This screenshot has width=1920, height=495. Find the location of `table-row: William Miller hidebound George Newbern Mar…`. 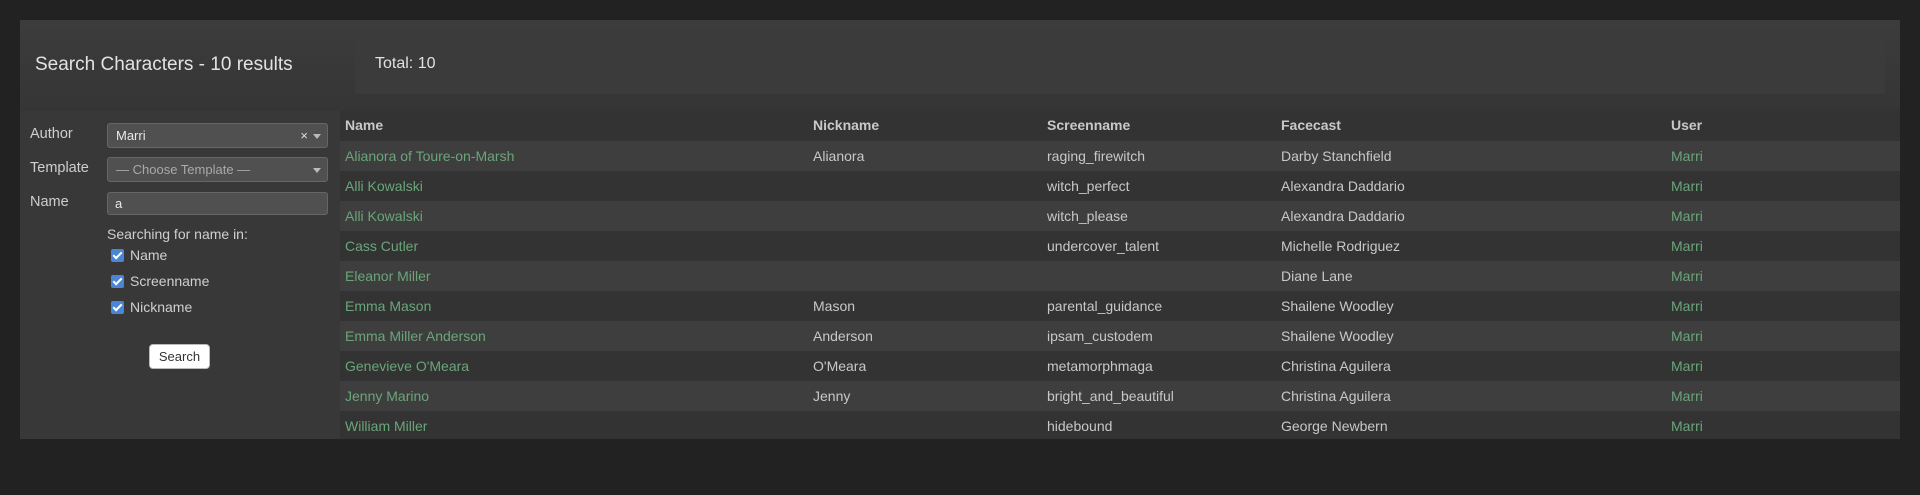

table-row: William Miller hidebound George Newbern Mar… is located at coordinates (1120, 426).